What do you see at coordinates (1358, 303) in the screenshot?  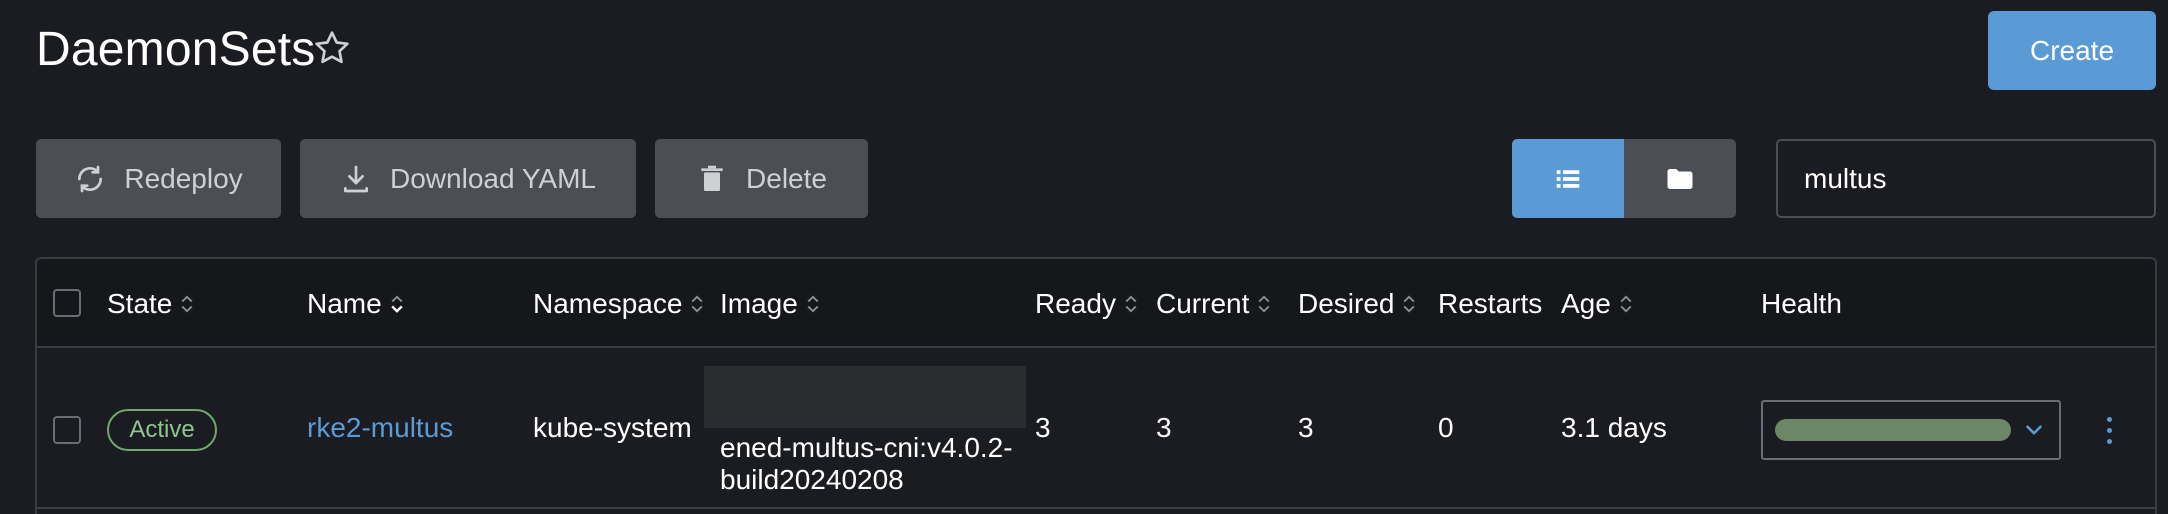 I see `column-header-desired: Desired` at bounding box center [1358, 303].